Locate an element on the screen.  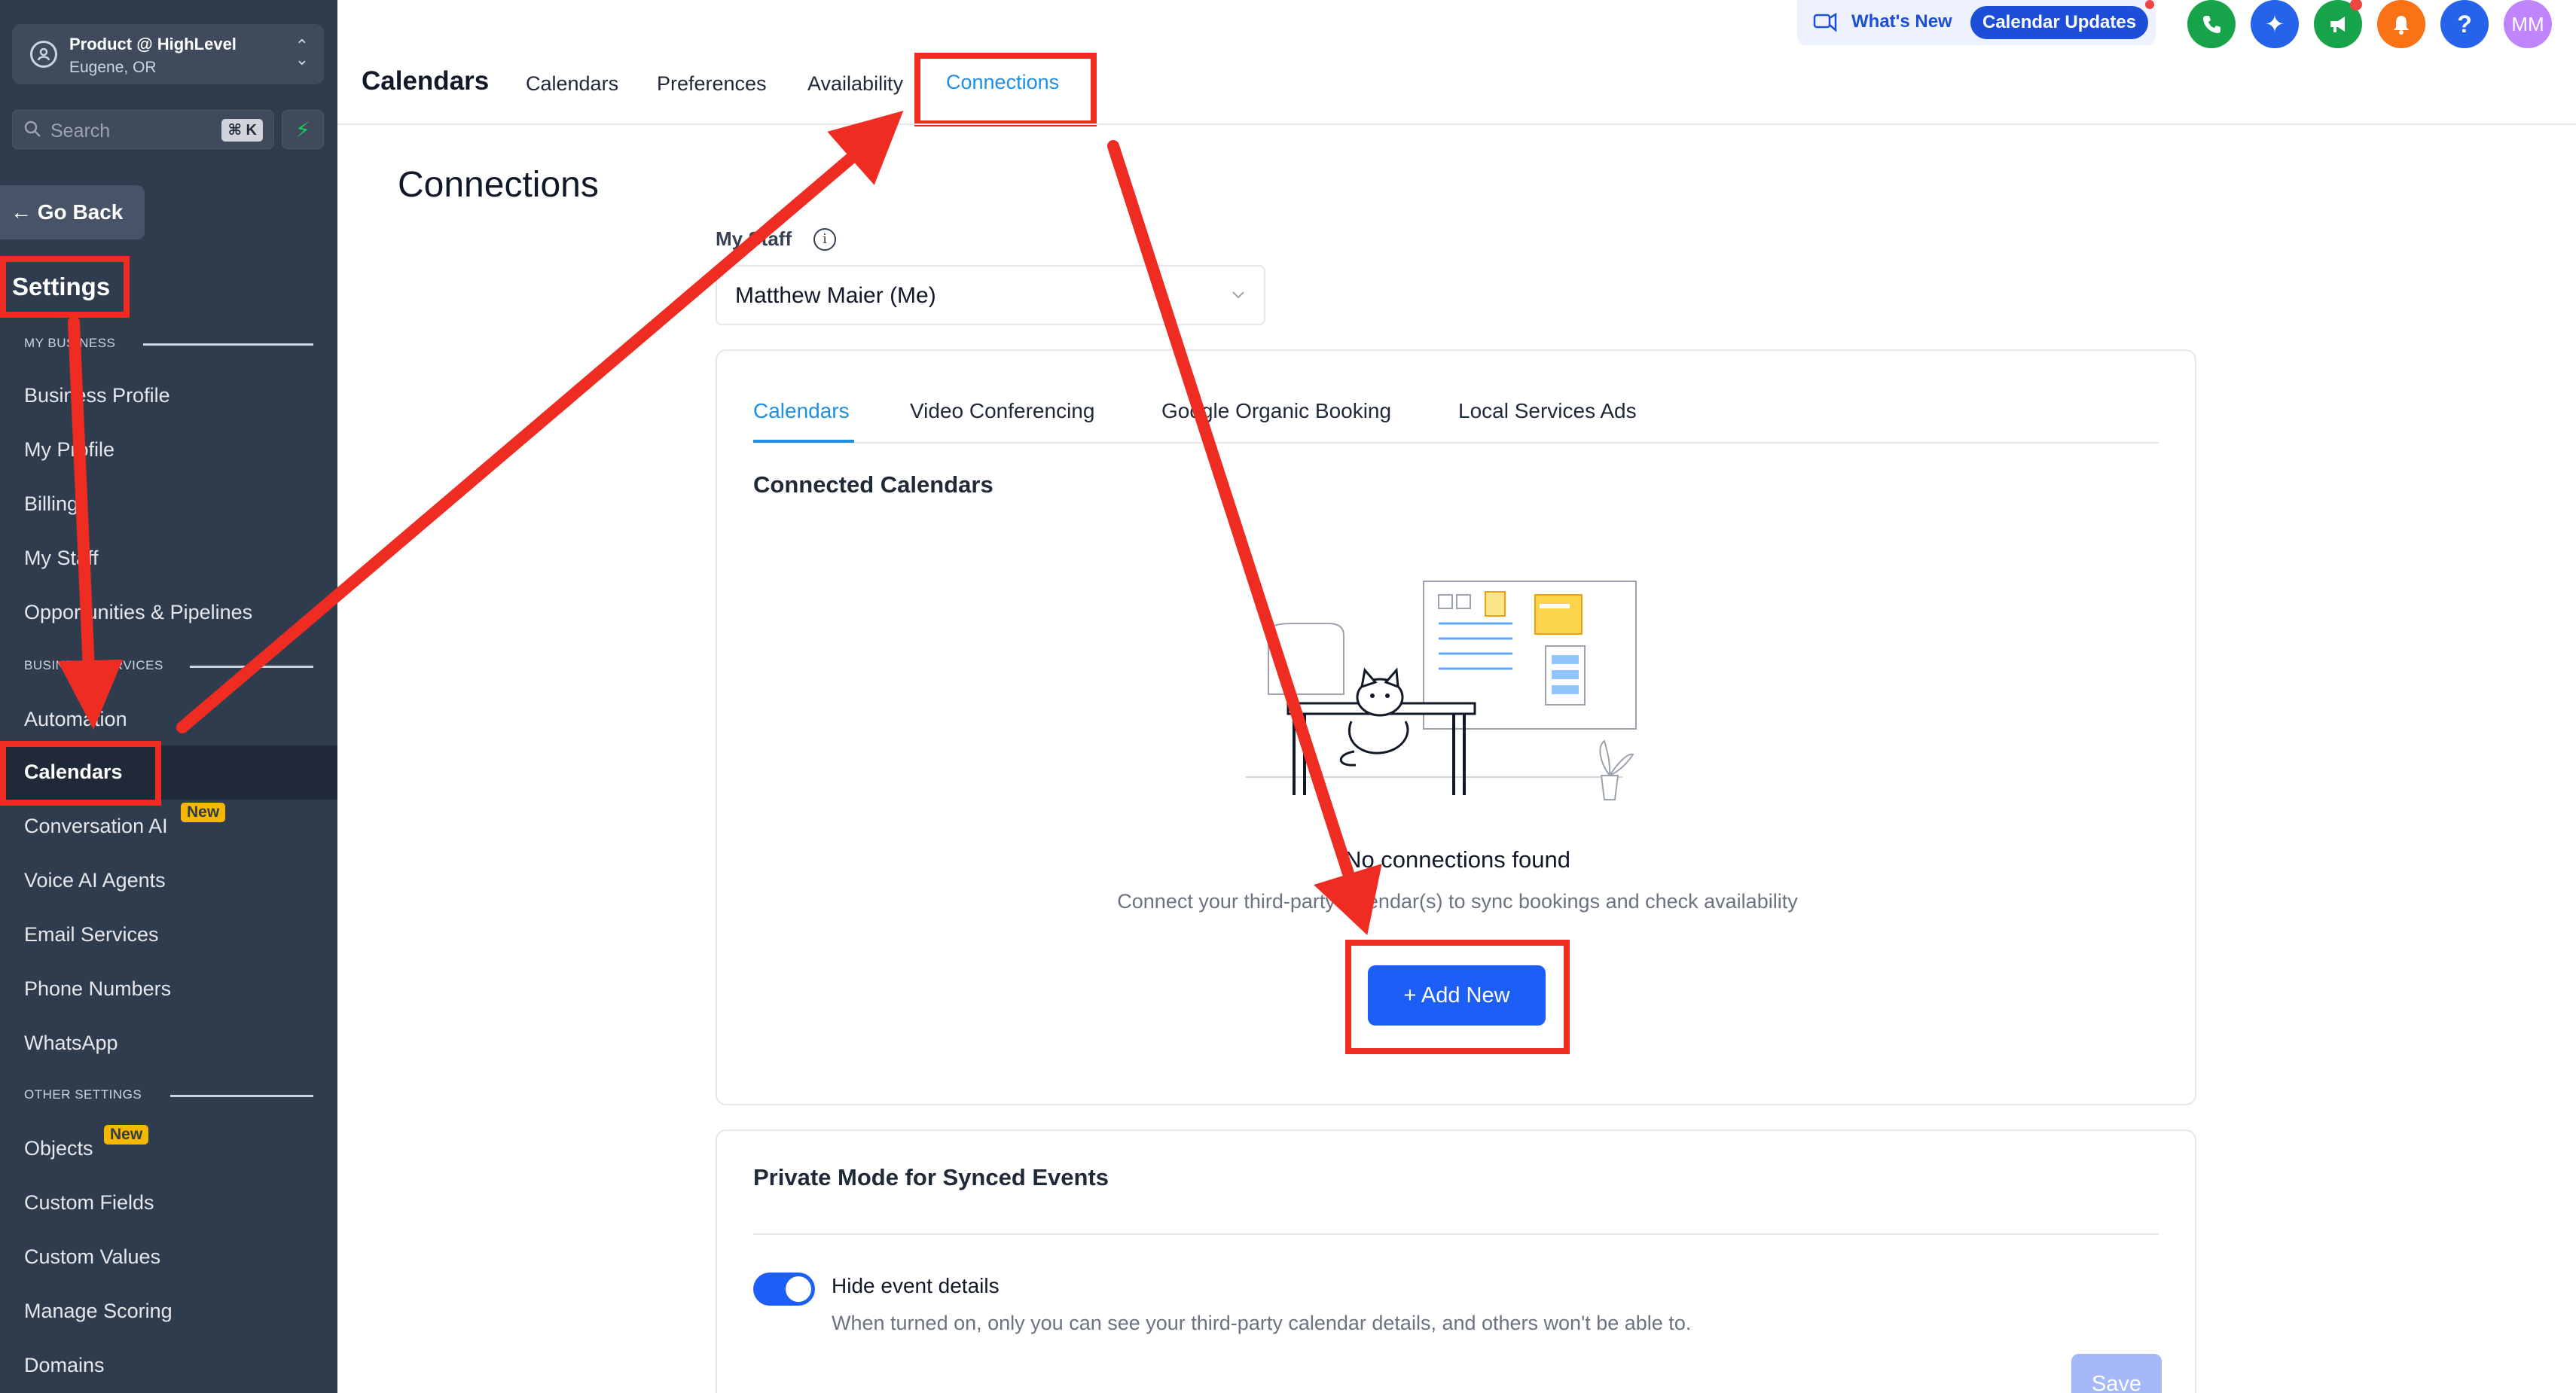
help-icon: ? is located at coordinates (2464, 24).